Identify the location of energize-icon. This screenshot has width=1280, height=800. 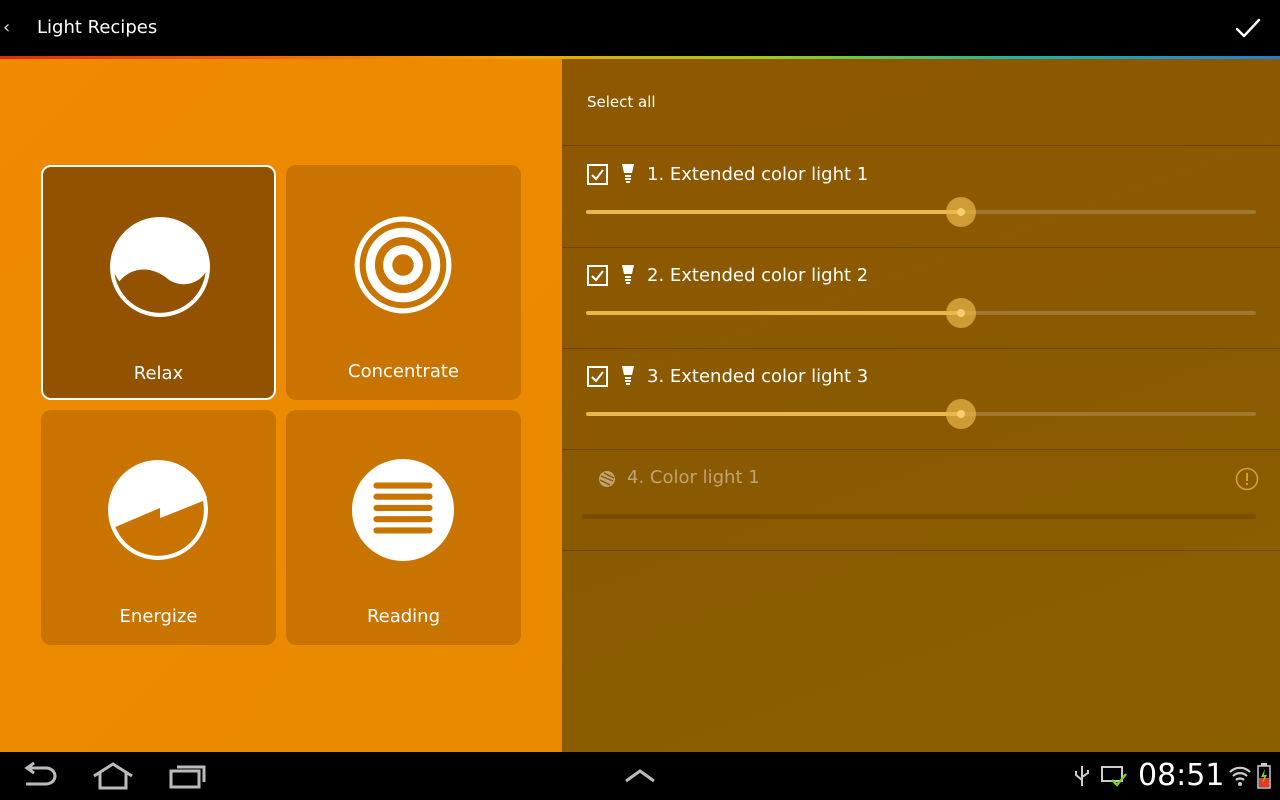
(158, 510).